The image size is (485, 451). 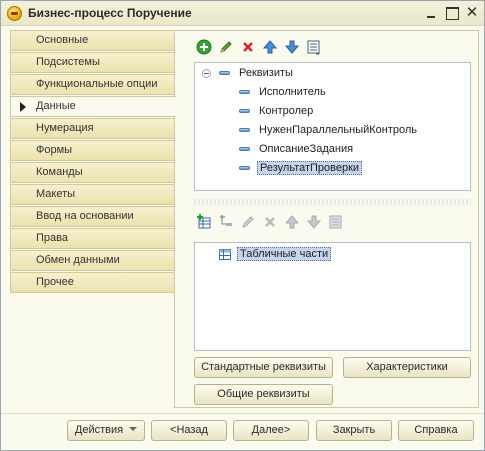 I want to click on sidebar-item-numbering: Нумерация, so click(x=92, y=128).